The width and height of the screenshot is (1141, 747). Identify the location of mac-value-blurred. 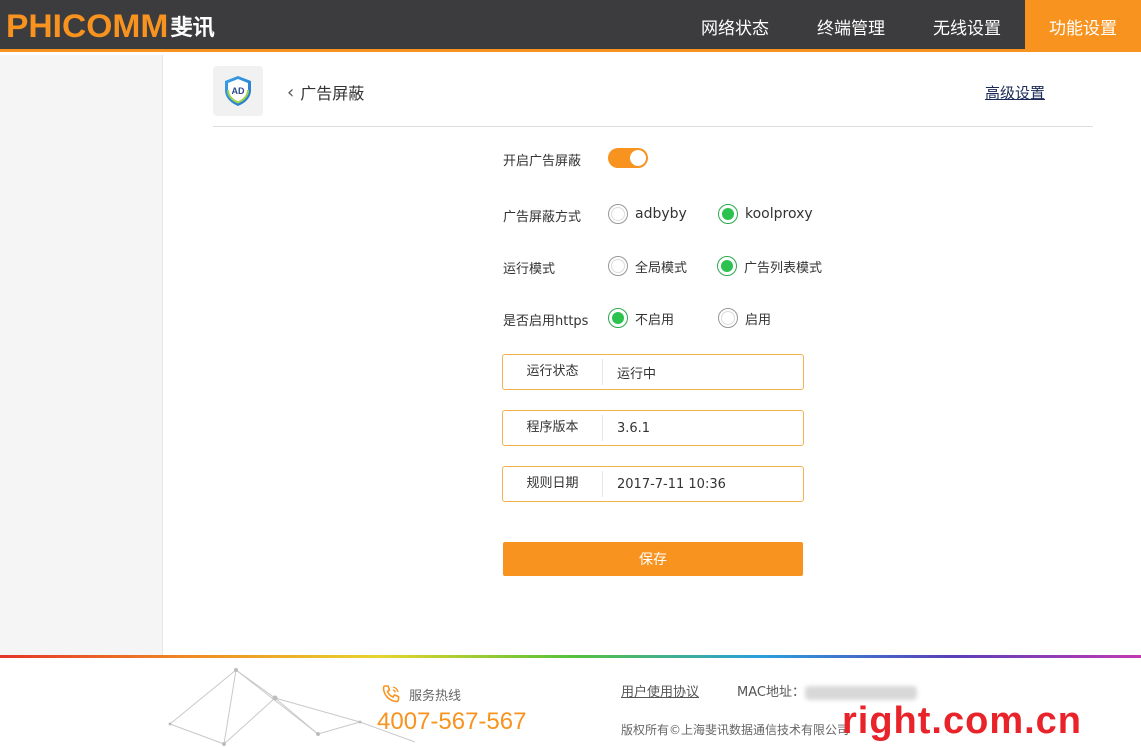
(860, 692).